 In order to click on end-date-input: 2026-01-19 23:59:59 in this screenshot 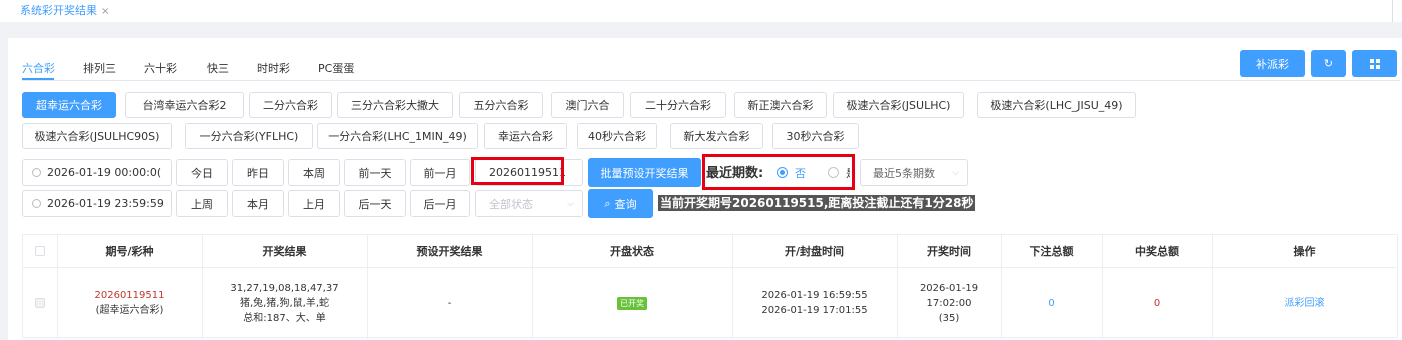, I will do `click(97, 203)`.